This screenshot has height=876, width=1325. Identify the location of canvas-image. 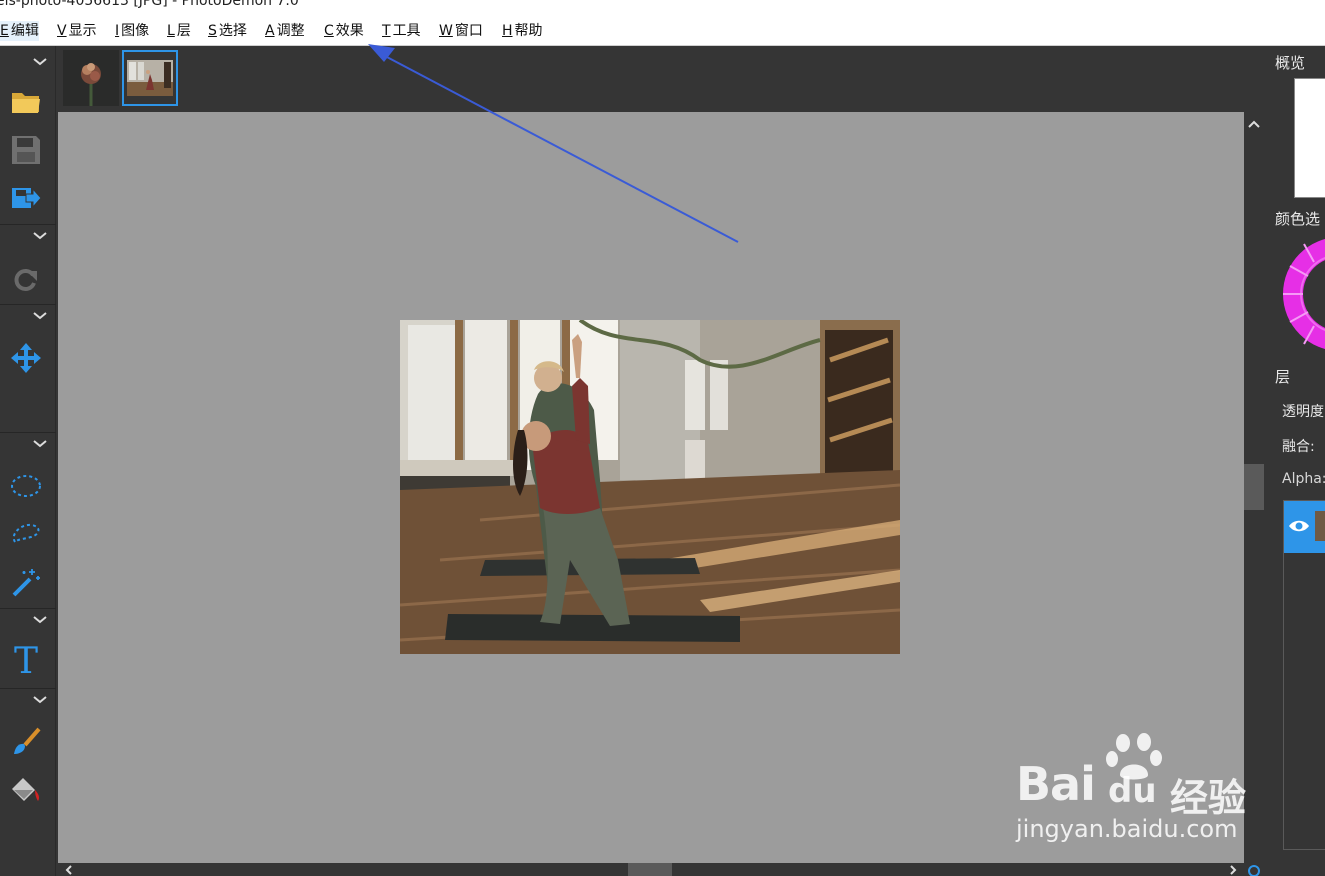
(650, 487).